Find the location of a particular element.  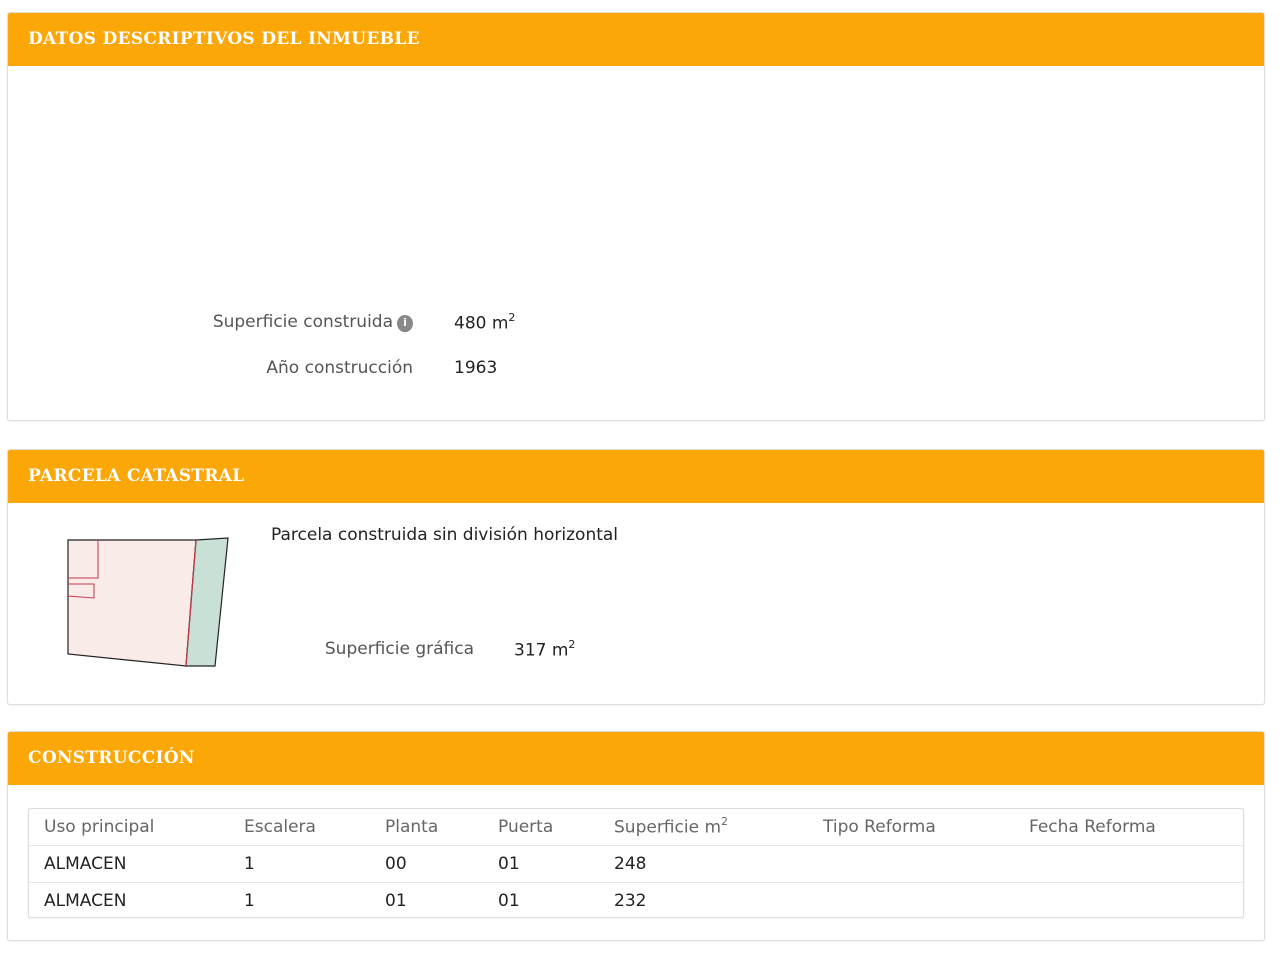

superficie-construida-label: Superficie construida i is located at coordinates (210, 322).